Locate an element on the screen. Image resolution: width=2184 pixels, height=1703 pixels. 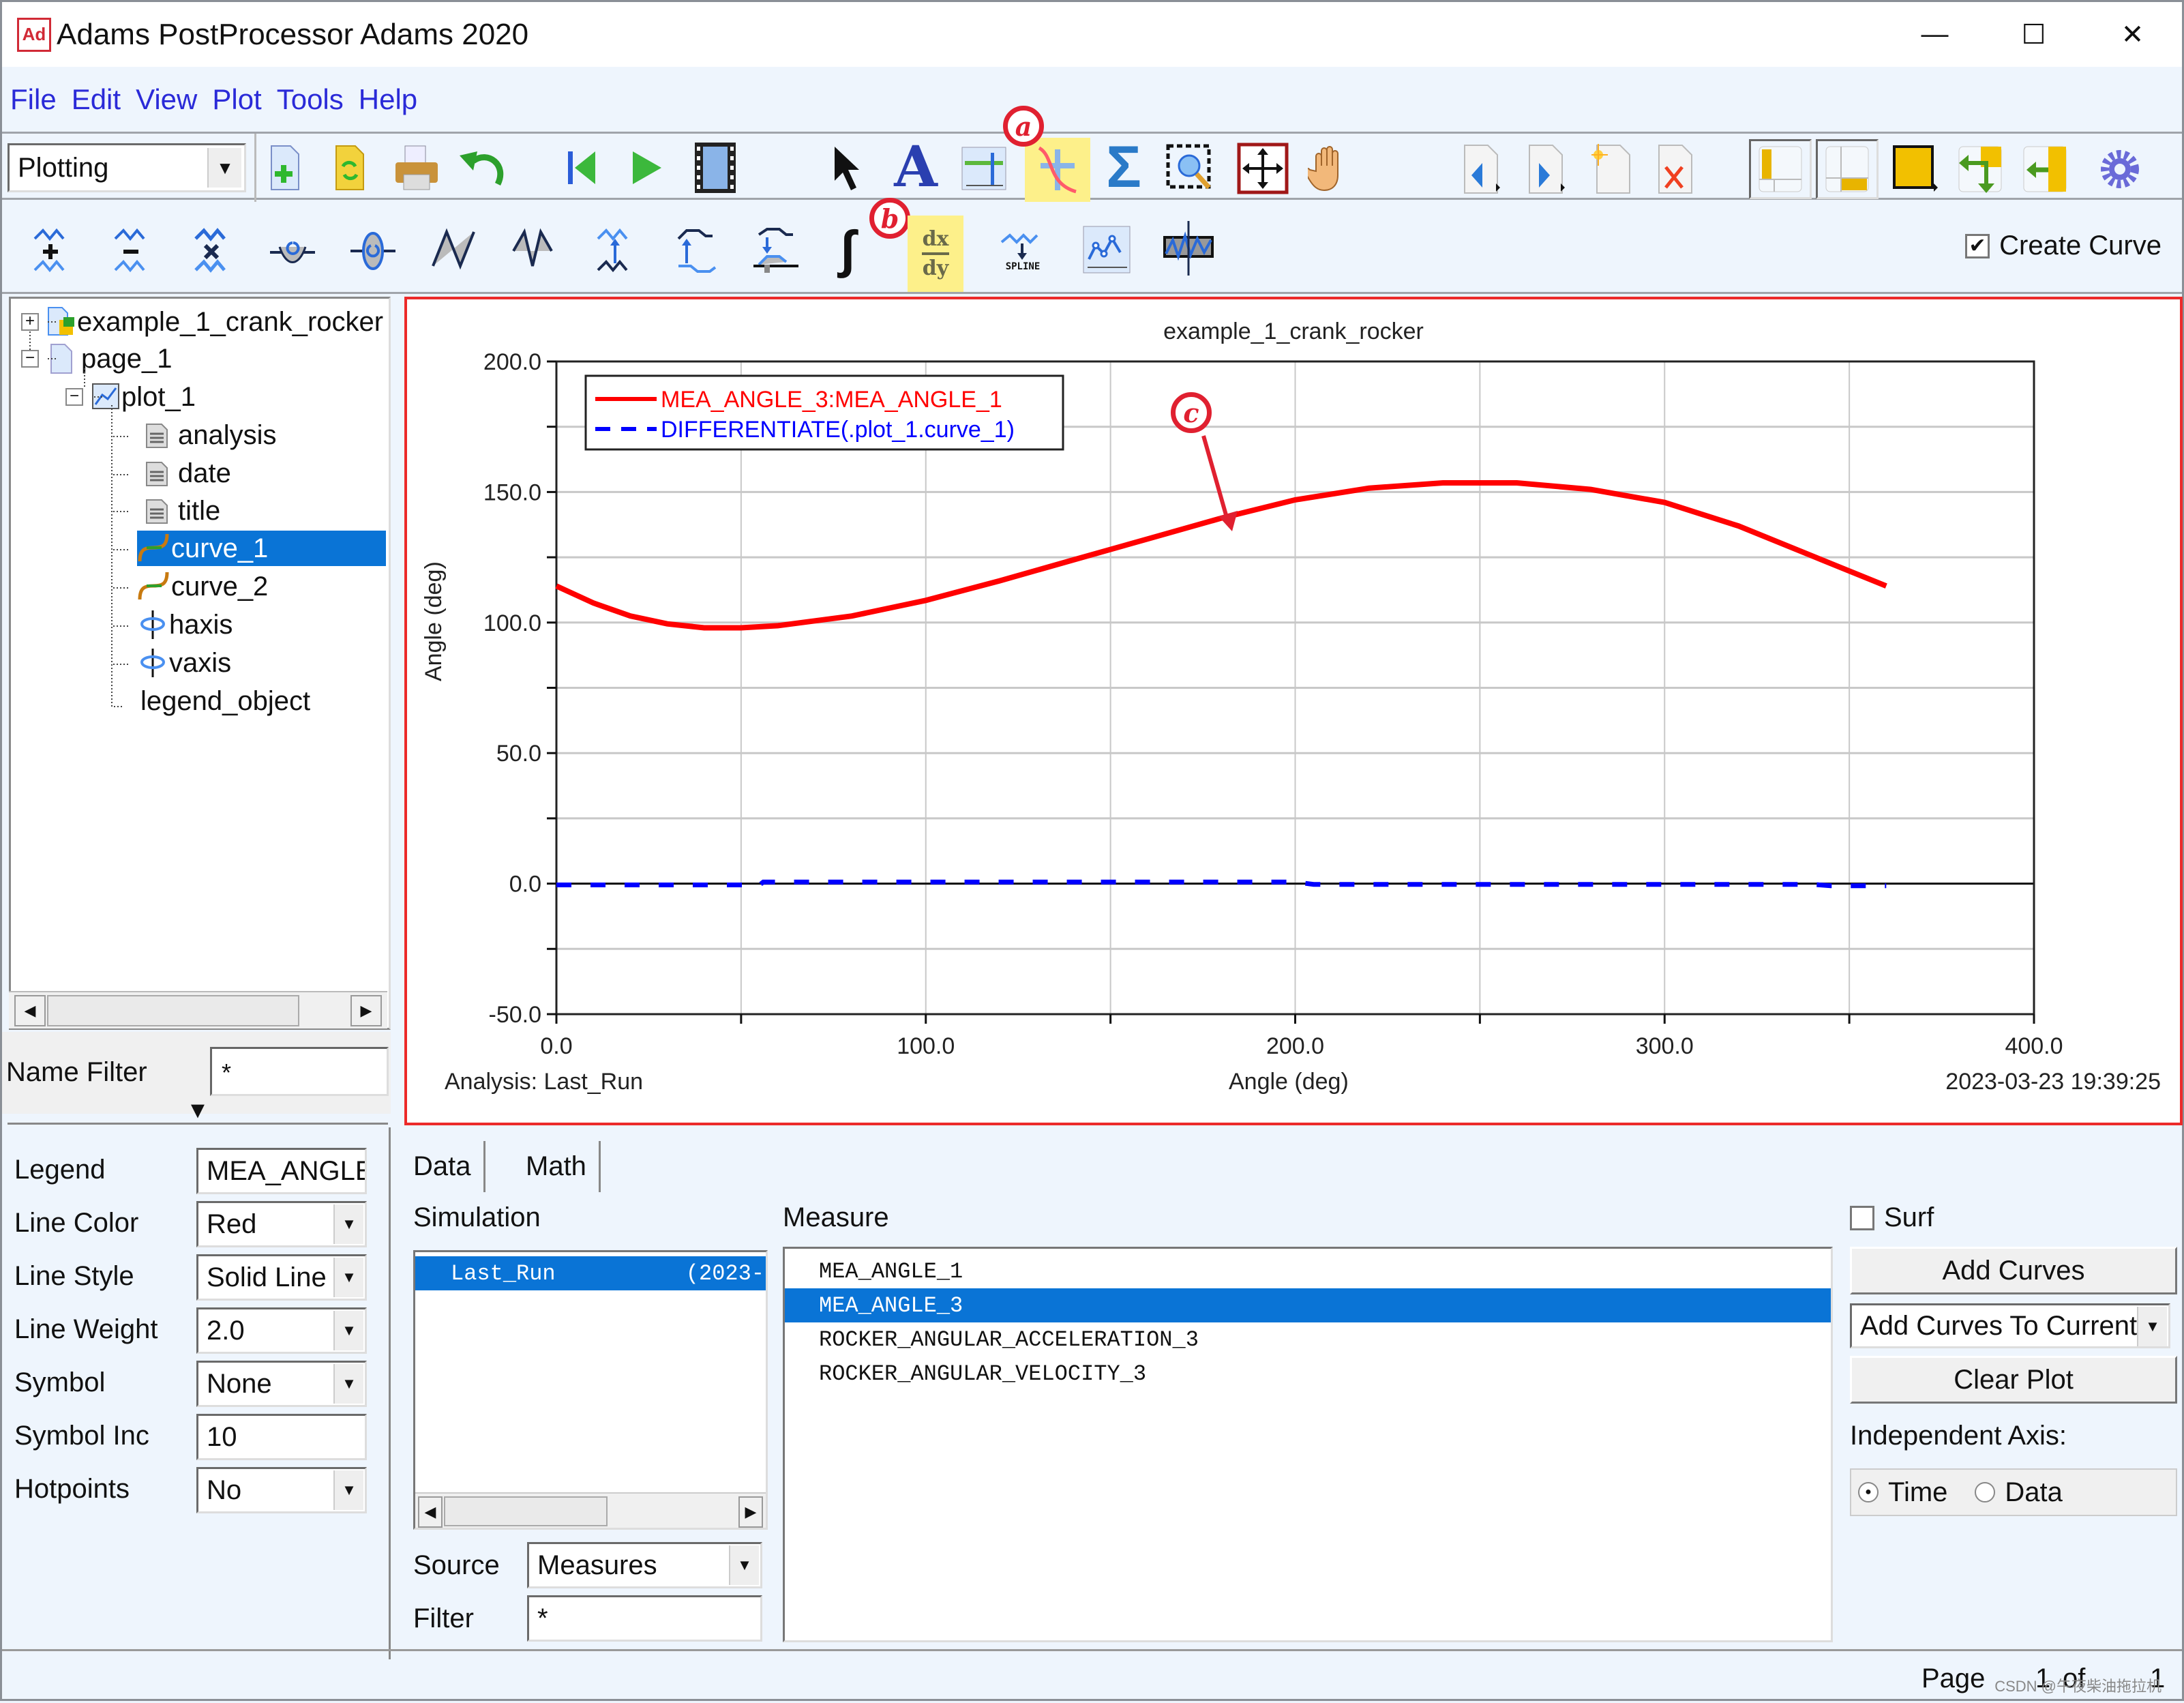
integrate-icon: ∫ is located at coordinates (847, 249).